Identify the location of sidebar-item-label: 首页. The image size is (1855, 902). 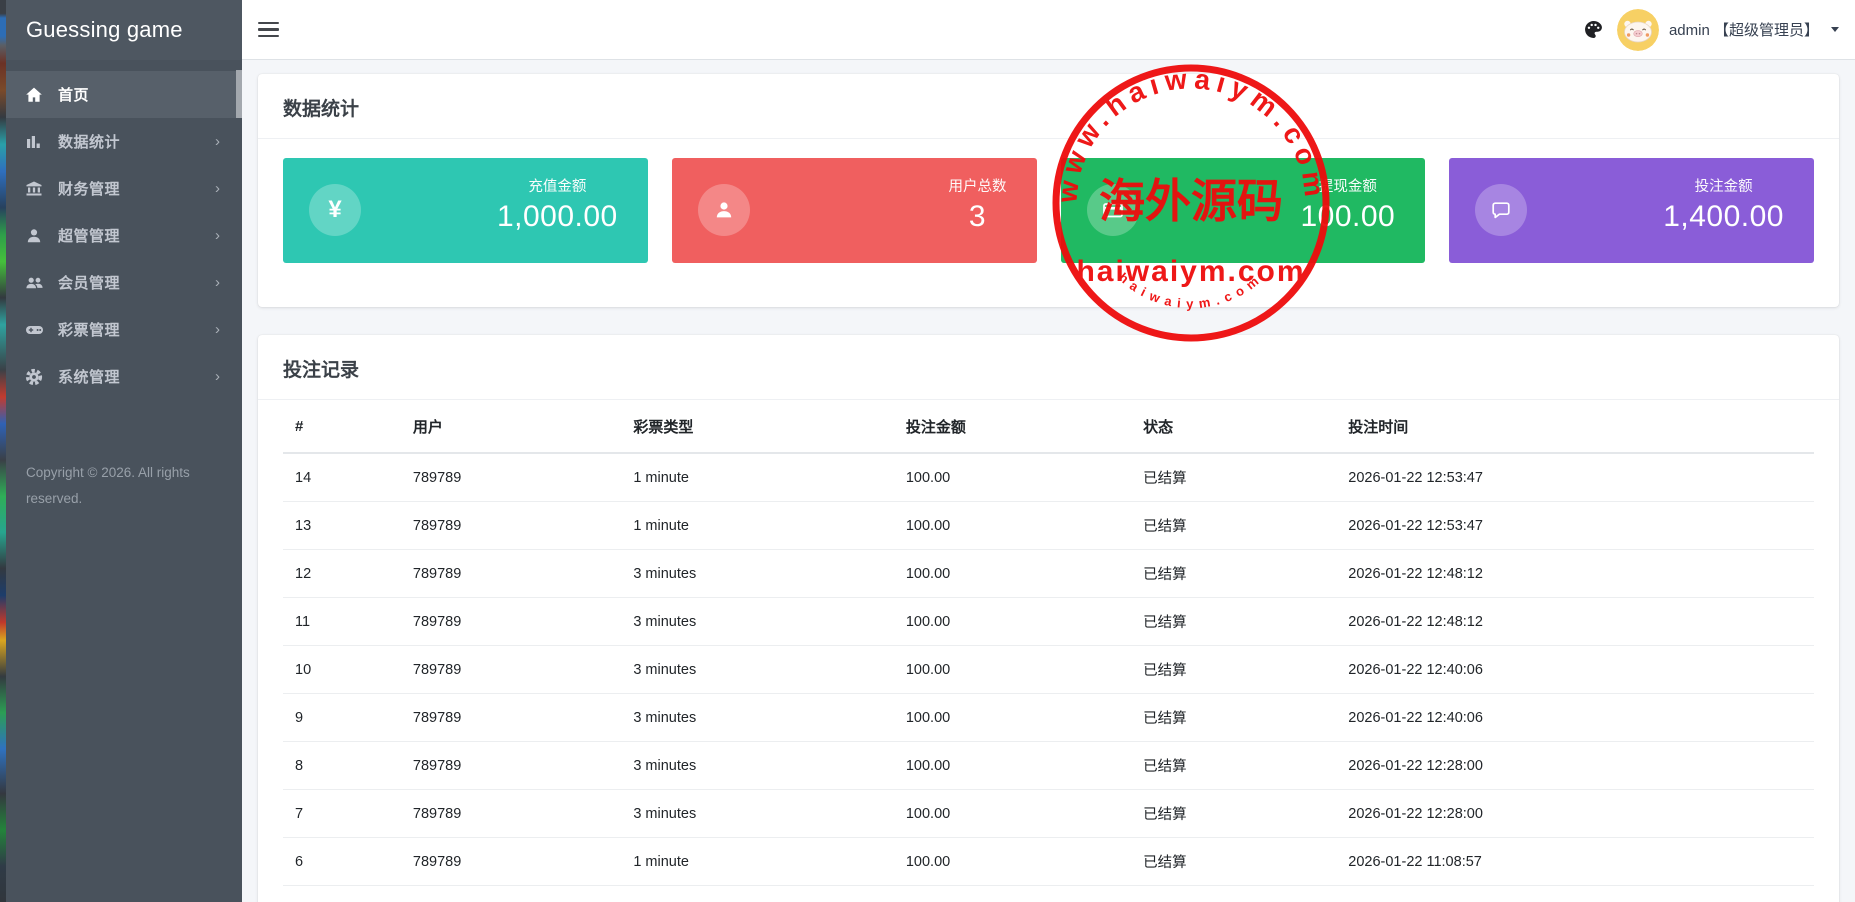
(74, 95).